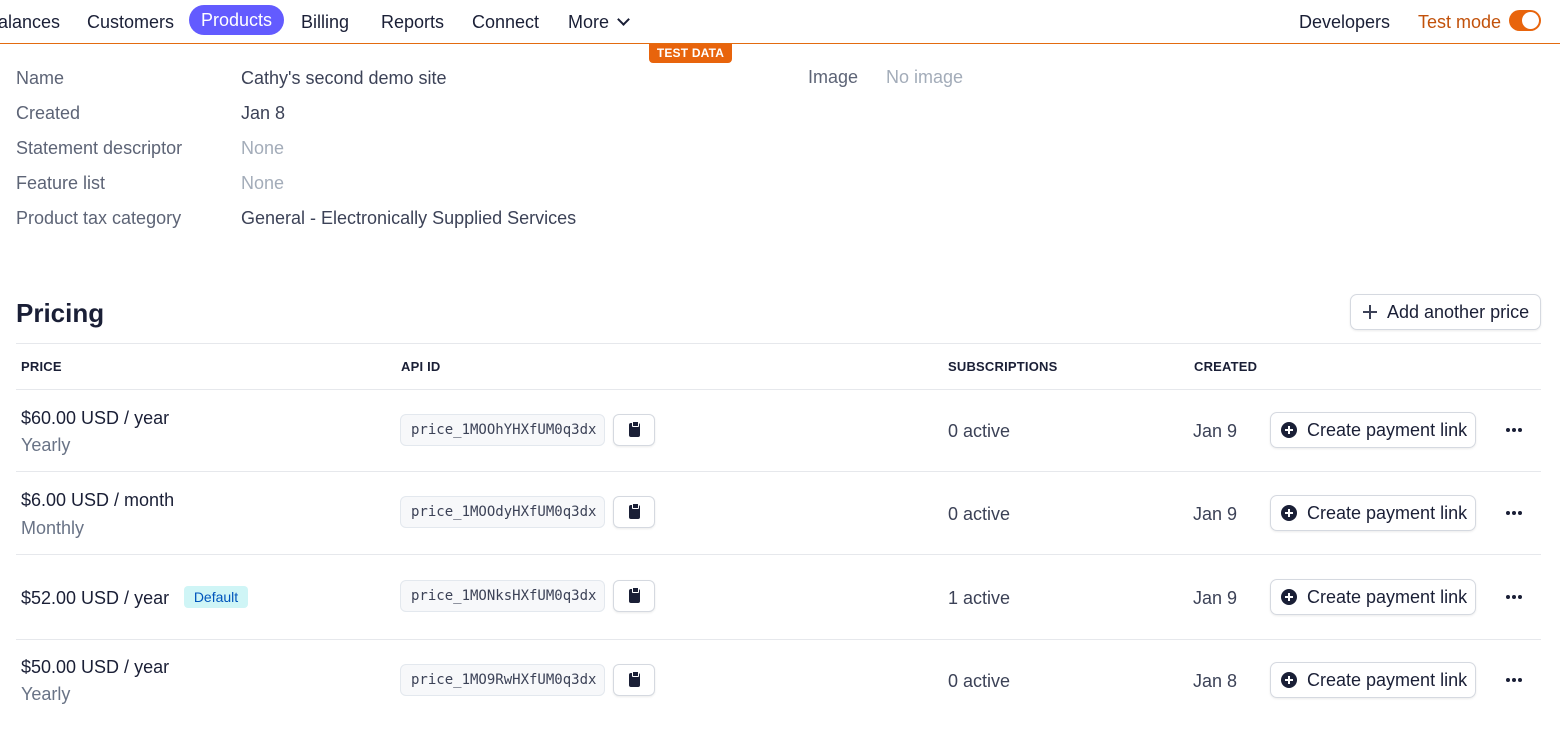 The height and width of the screenshot is (744, 1560). I want to click on column-header-api-id: API ID, so click(421, 366).